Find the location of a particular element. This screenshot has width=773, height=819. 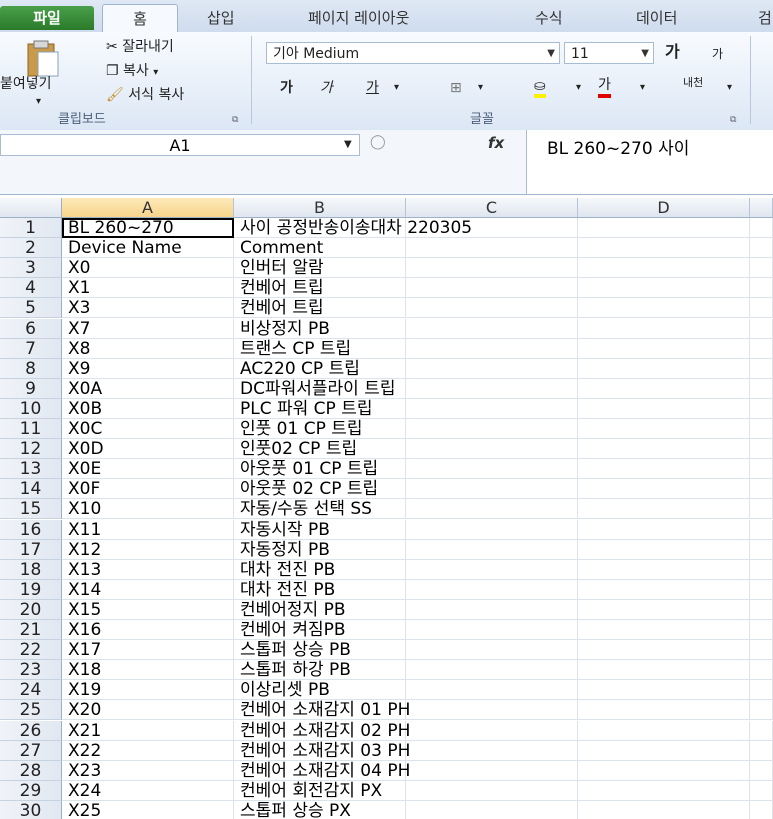

cell-a: X0E is located at coordinates (148, 469).